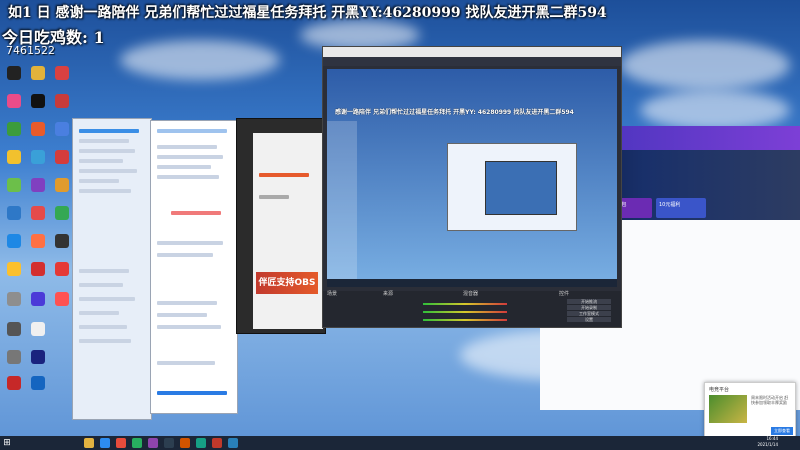 This screenshot has height=450, width=800. I want to click on room-id: 7461522, so click(30, 50).